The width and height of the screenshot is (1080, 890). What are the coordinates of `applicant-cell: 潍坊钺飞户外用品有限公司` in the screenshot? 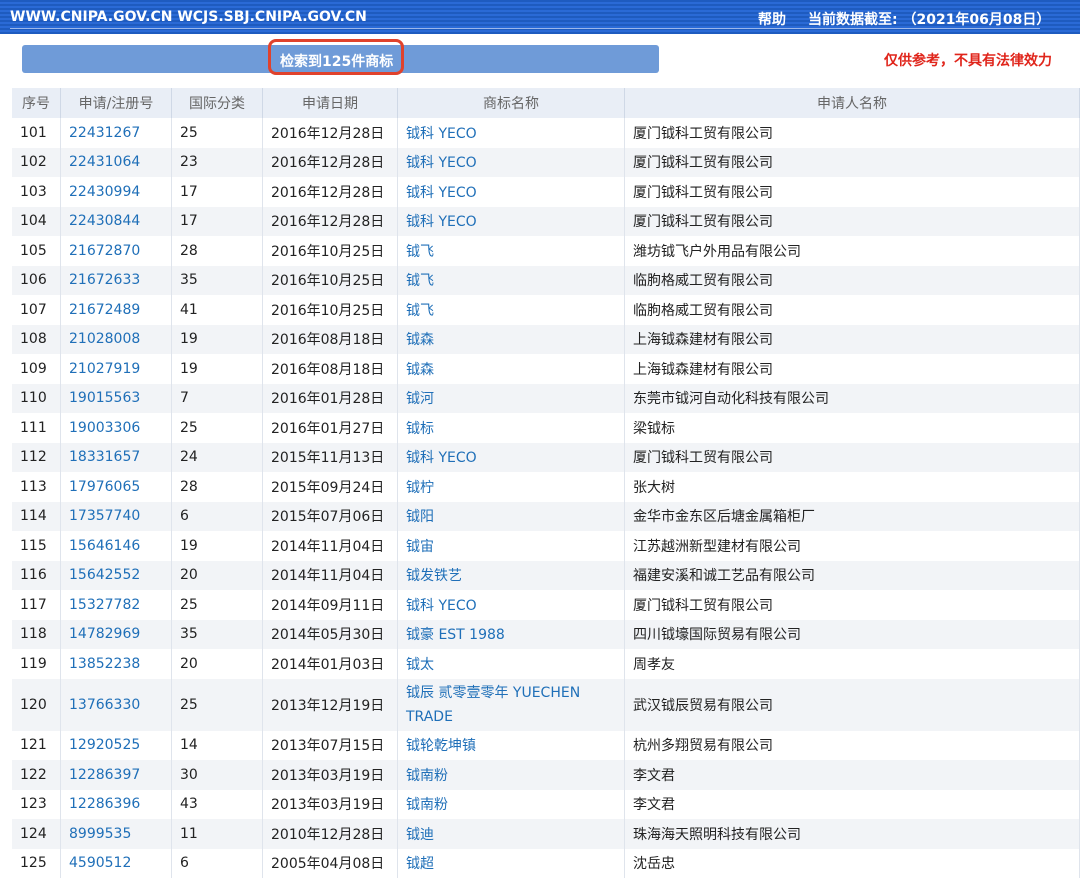 It's located at (852, 251).